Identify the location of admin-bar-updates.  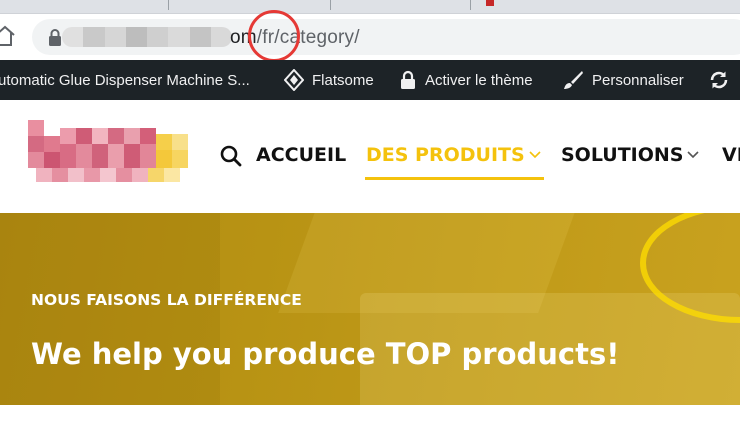
(723, 80).